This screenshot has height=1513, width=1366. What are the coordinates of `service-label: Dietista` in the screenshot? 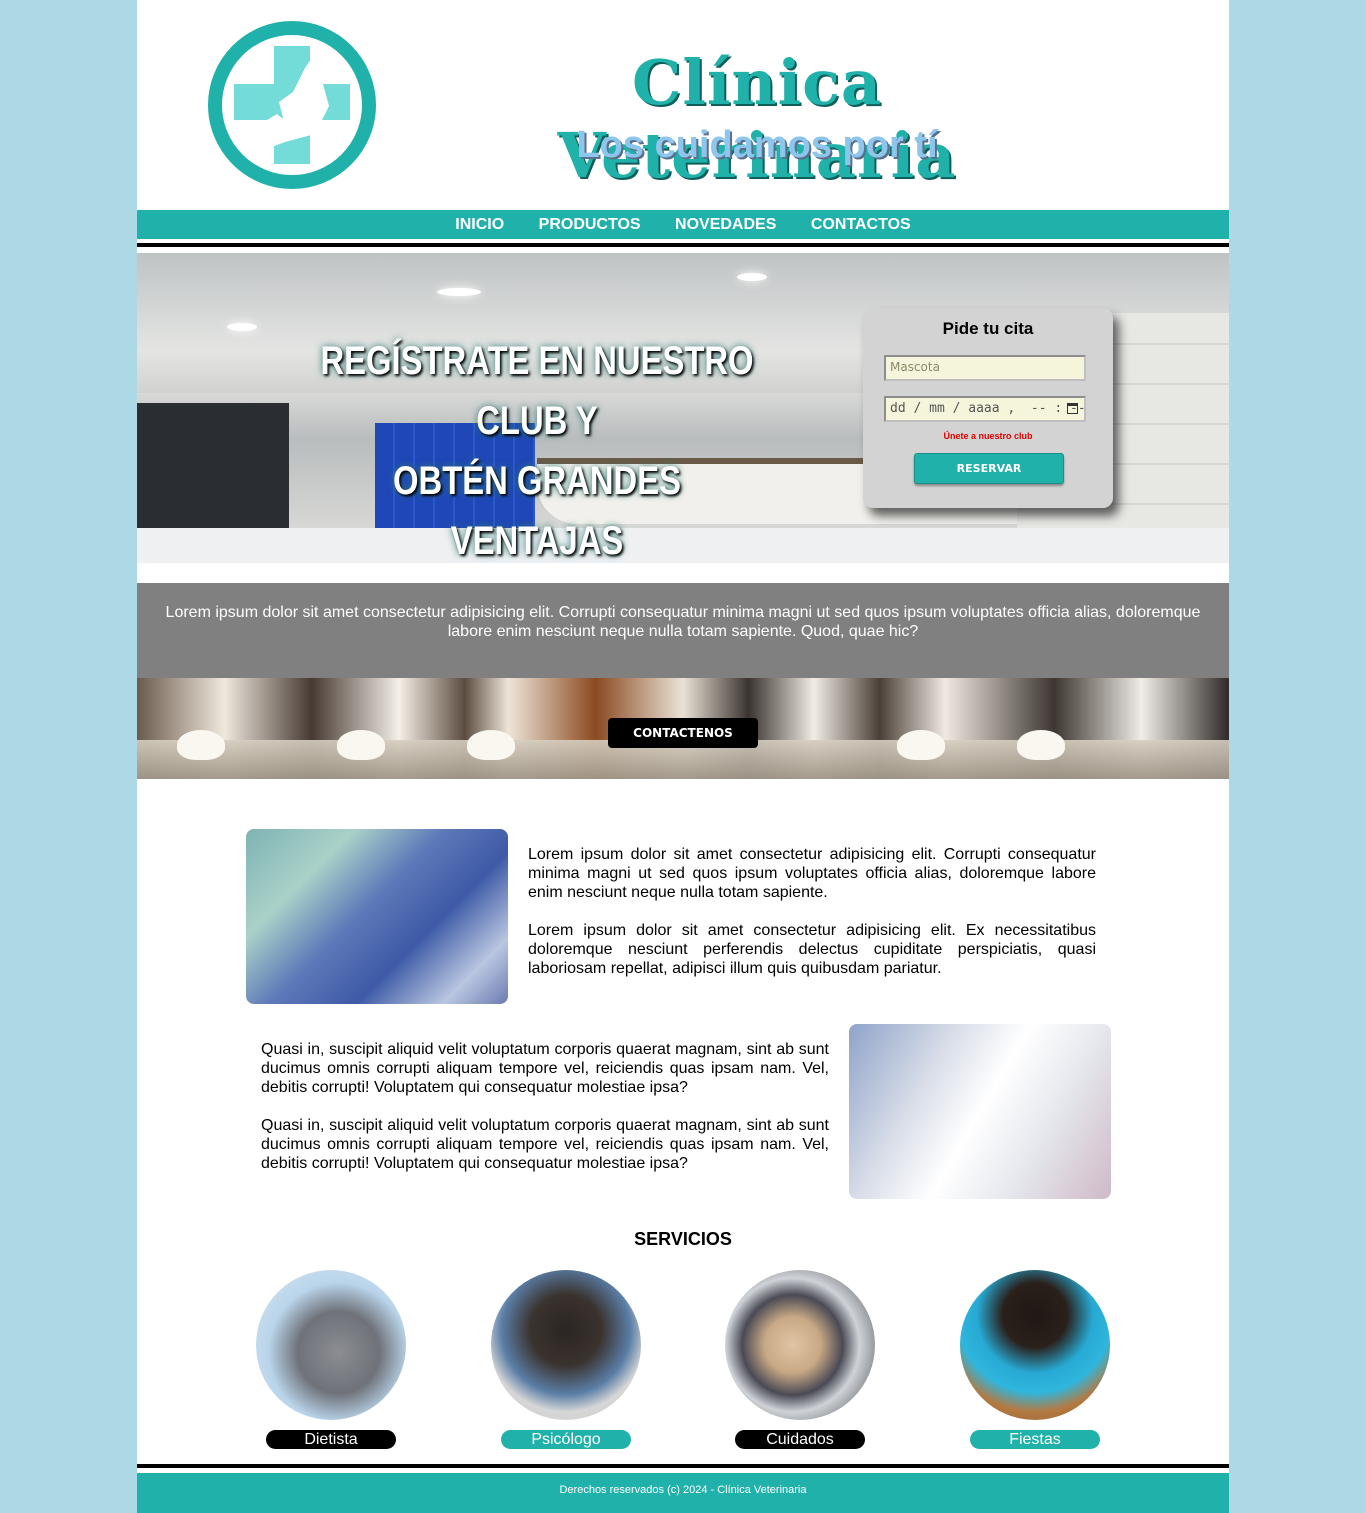 It's located at (331, 1439).